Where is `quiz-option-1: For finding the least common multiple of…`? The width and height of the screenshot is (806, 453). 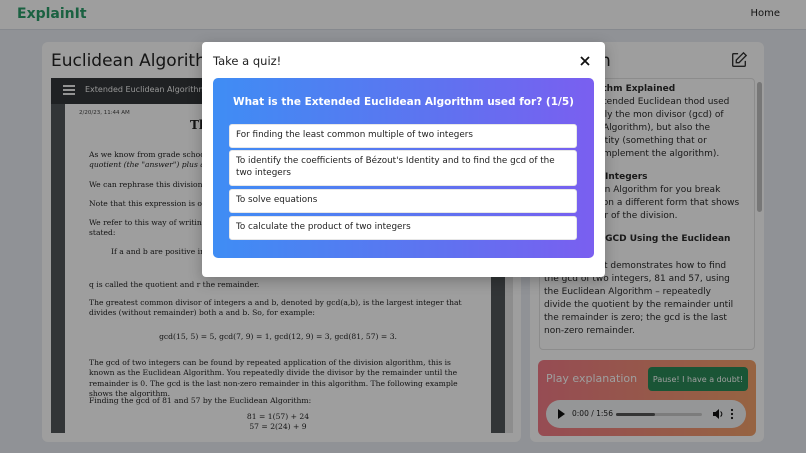
quiz-option-1: For finding the least common multiple of… is located at coordinates (403, 136).